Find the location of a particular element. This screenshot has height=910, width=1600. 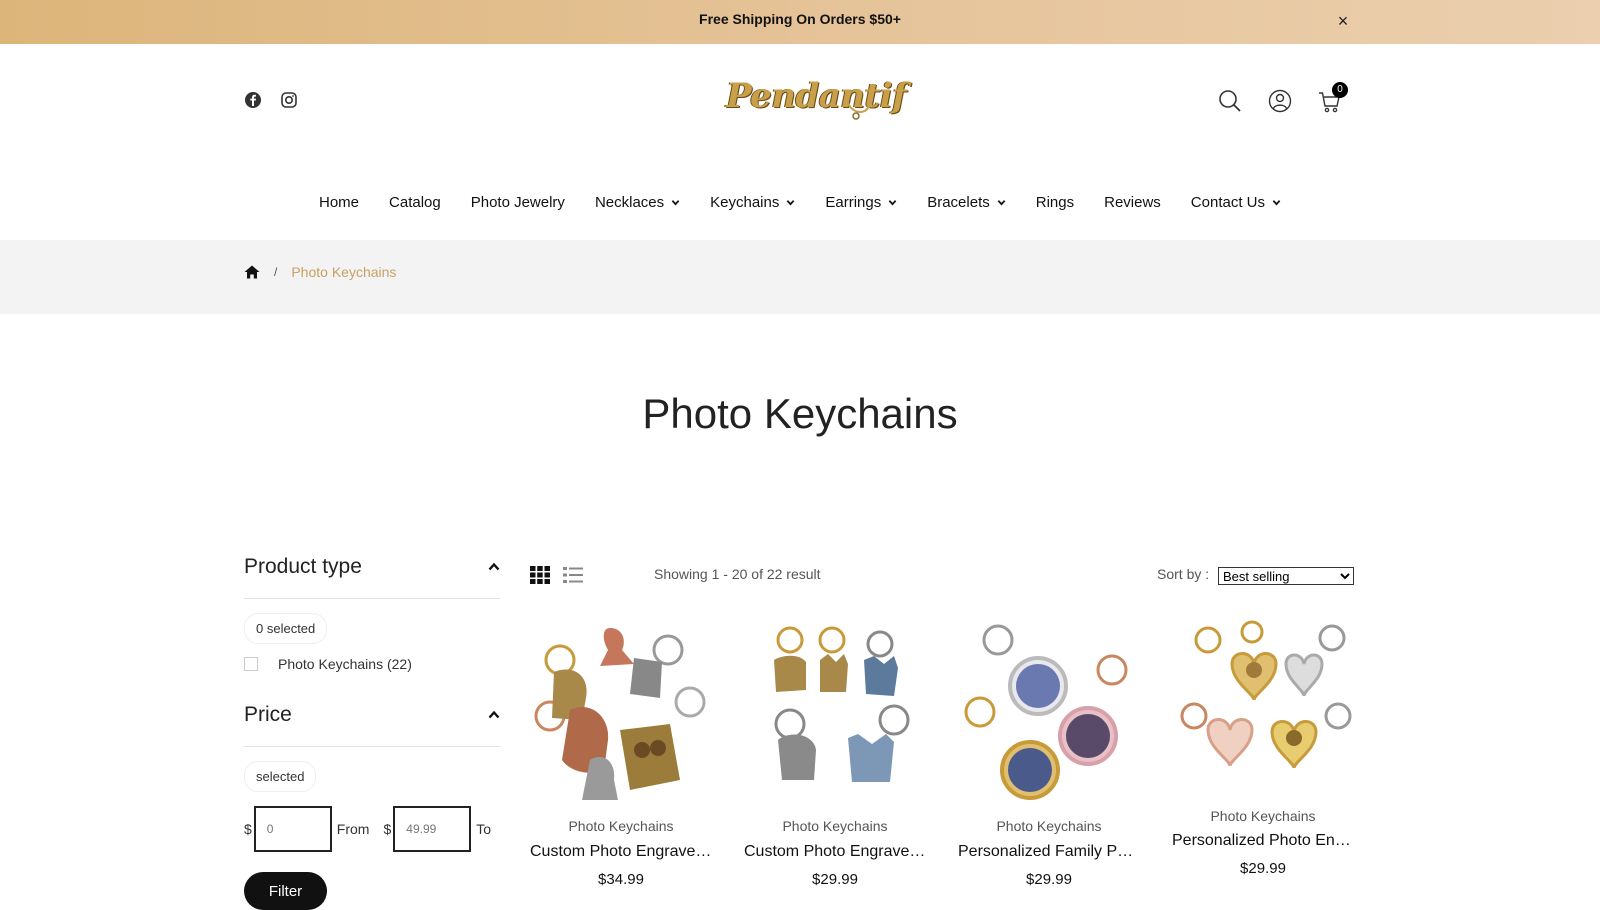

nav-item-keychains: Keychains is located at coordinates (752, 202).